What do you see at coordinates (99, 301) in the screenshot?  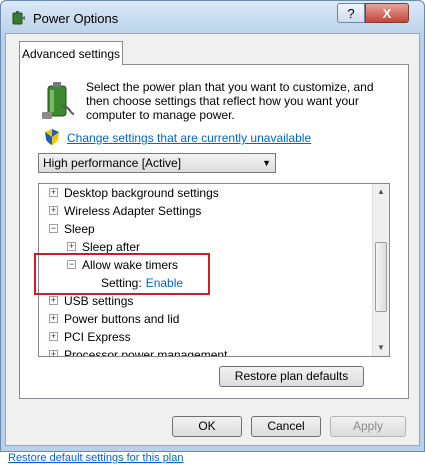 I see `tree-item-label: USB settings` at bounding box center [99, 301].